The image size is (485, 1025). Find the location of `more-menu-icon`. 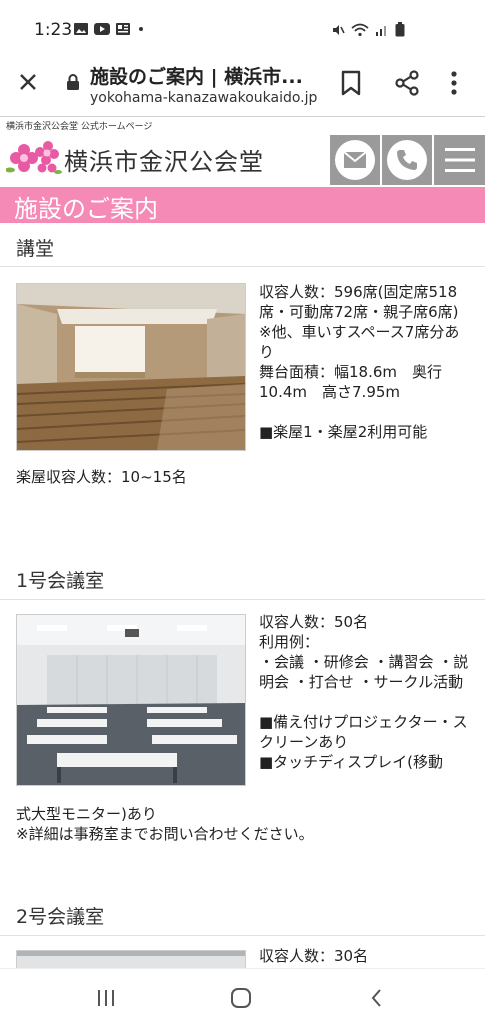

more-menu-icon is located at coordinates (454, 83).